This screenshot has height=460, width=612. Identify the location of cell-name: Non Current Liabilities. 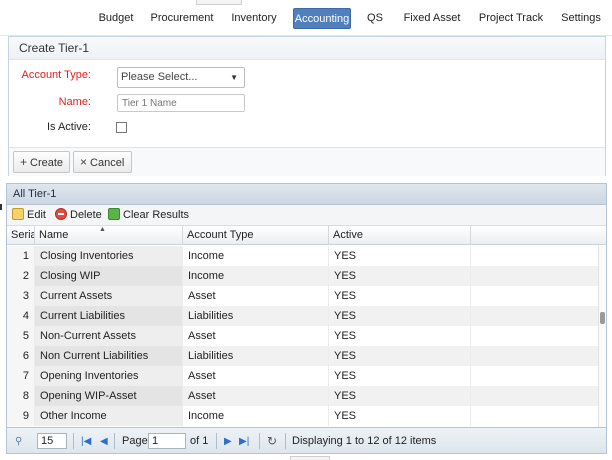
(109, 356).